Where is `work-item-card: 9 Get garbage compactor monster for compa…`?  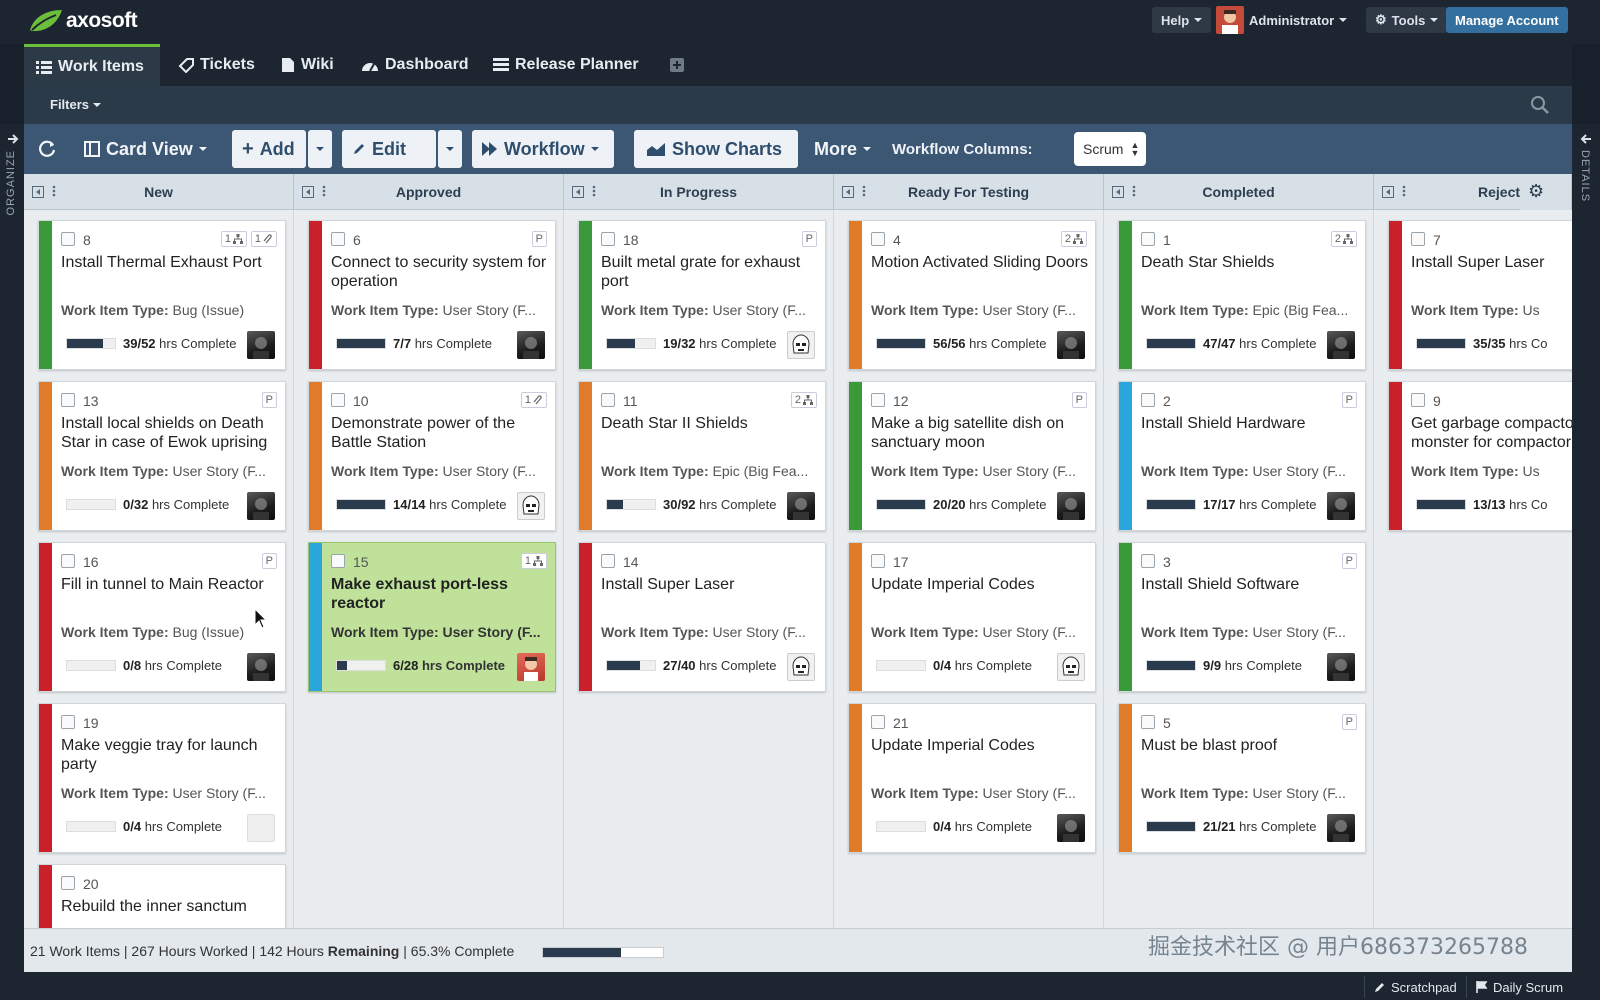
work-item-card: 9 Get garbage compactor monster for compa… is located at coordinates (1480, 456).